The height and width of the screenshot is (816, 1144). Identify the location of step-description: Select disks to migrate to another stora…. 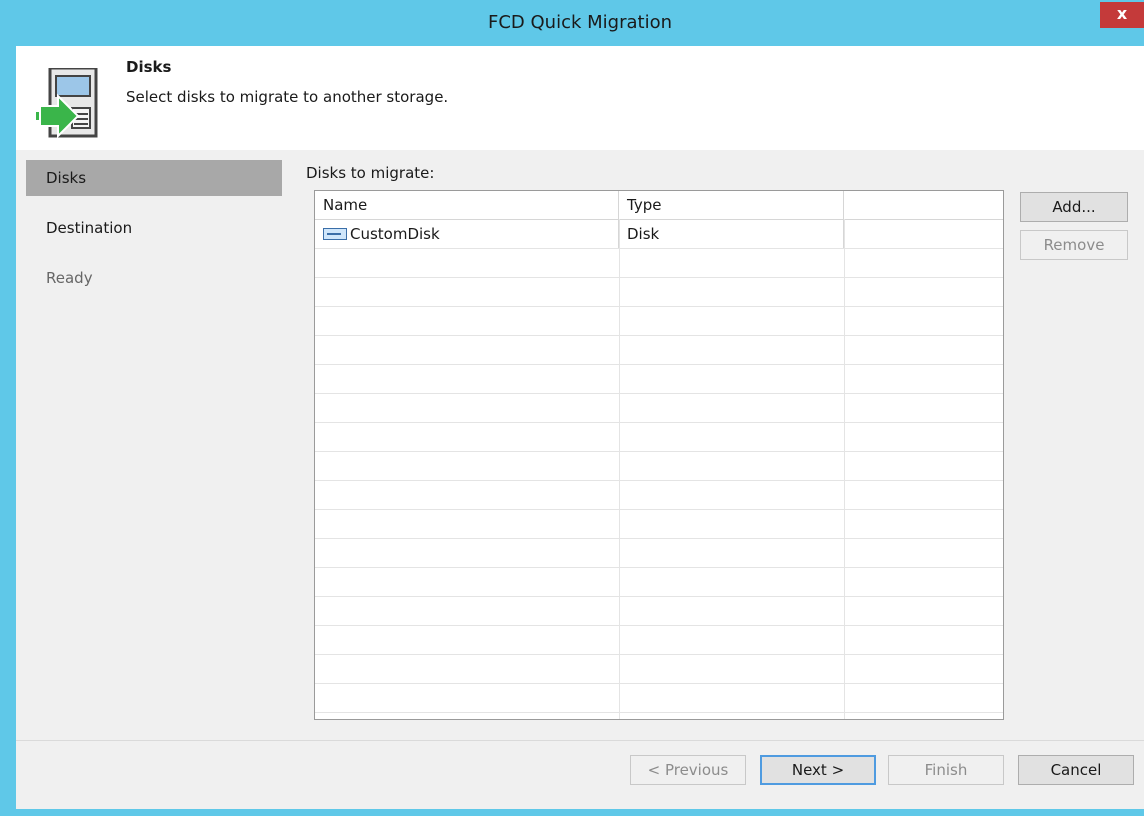
(287, 97).